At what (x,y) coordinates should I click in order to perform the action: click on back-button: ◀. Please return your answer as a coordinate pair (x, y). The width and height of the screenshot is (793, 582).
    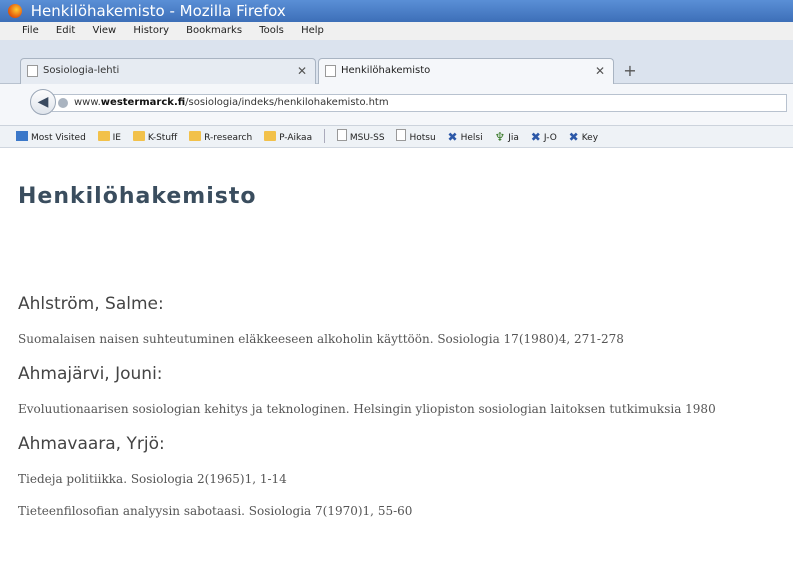
    Looking at the image, I should click on (43, 102).